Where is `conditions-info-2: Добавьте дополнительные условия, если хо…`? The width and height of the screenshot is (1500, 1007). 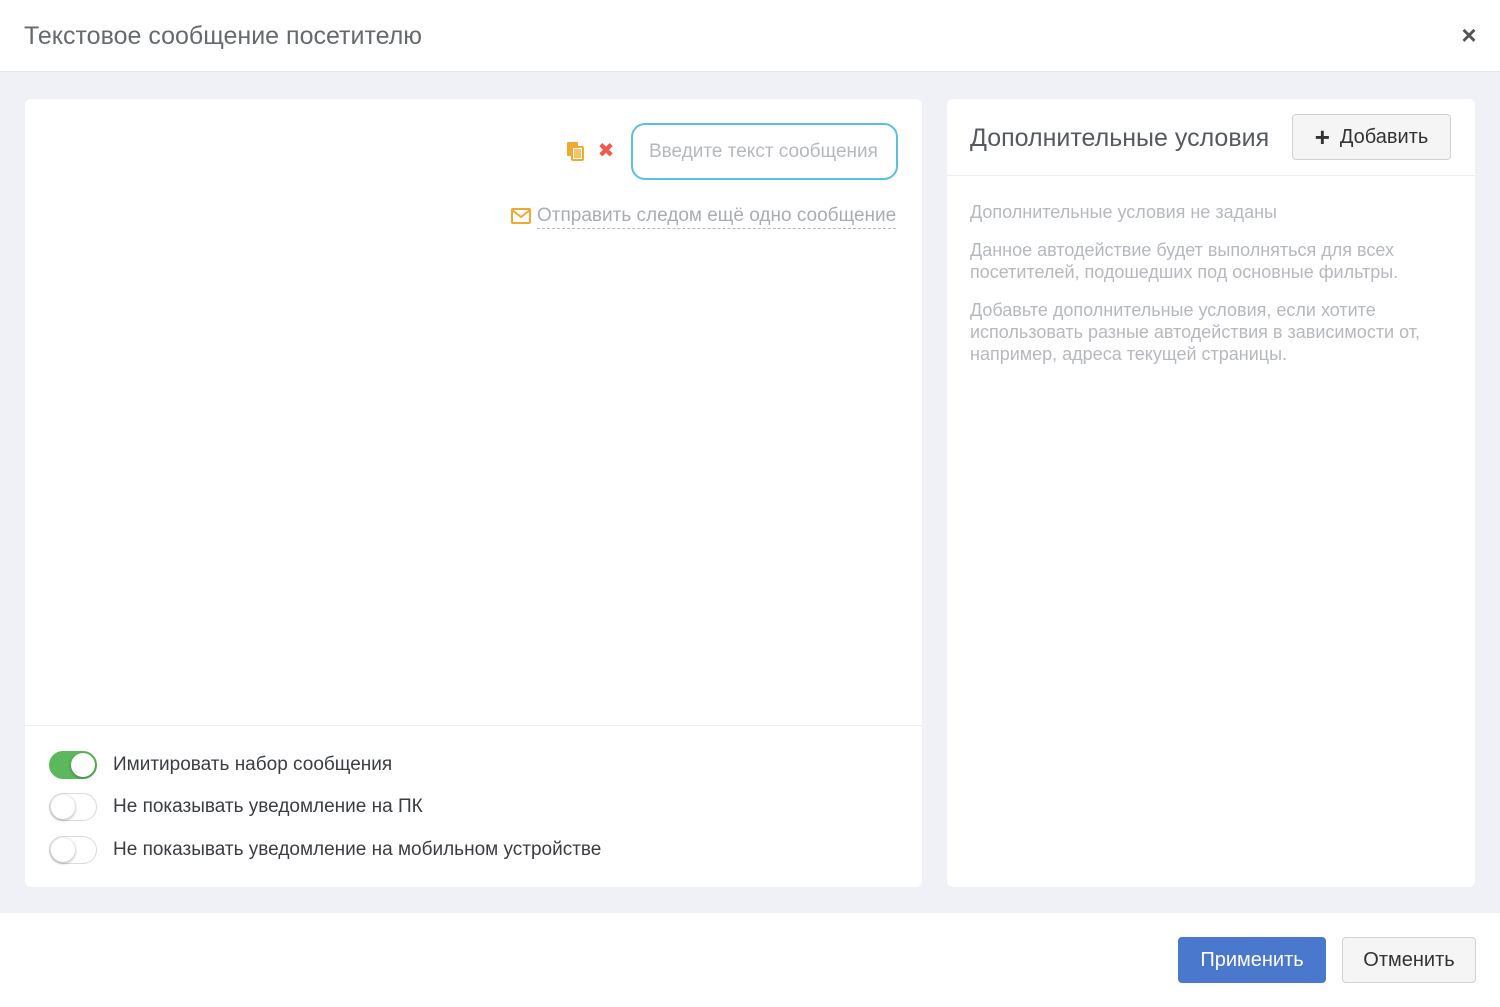 conditions-info-2: Добавьте дополнительные условия, если хо… is located at coordinates (1195, 332).